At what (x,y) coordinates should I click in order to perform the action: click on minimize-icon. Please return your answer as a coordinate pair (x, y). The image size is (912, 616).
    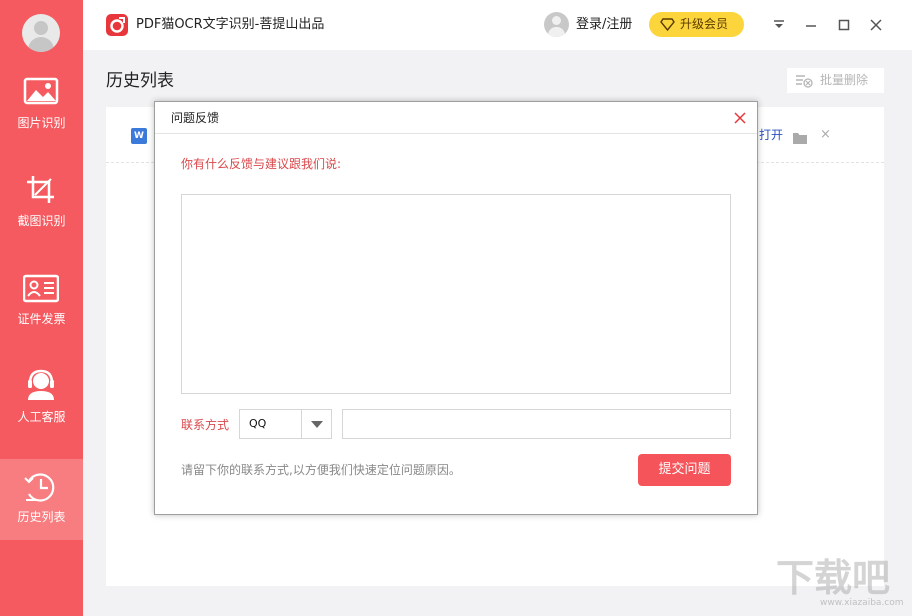
    Looking at the image, I should click on (811, 25).